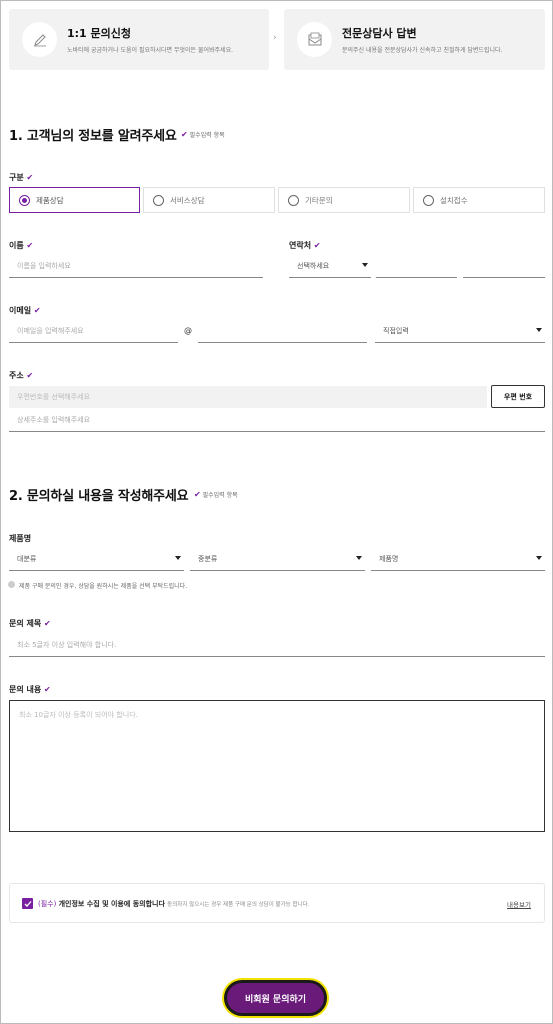  Describe the element at coordinates (422, 50) in the screenshot. I see `step-desc: 문의주신 내용을 전문상담사가 신속하고 친절하게 답변드립니다.` at that location.